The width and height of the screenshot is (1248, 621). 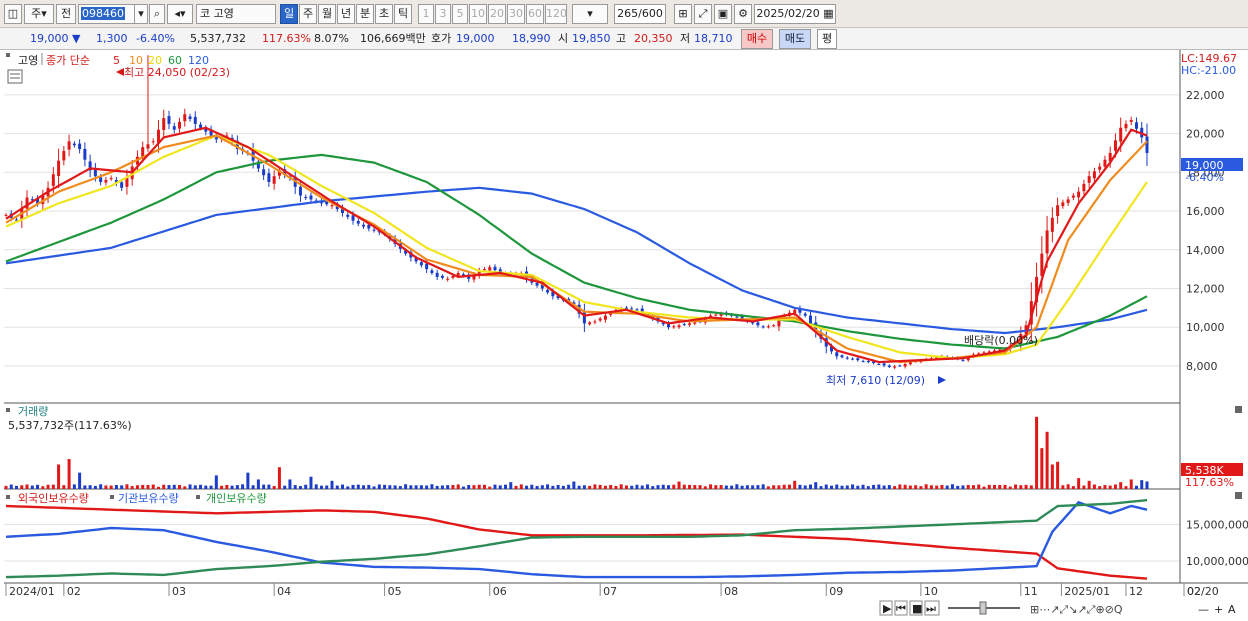 I want to click on period-tab-4: 분, so click(x=365, y=14).